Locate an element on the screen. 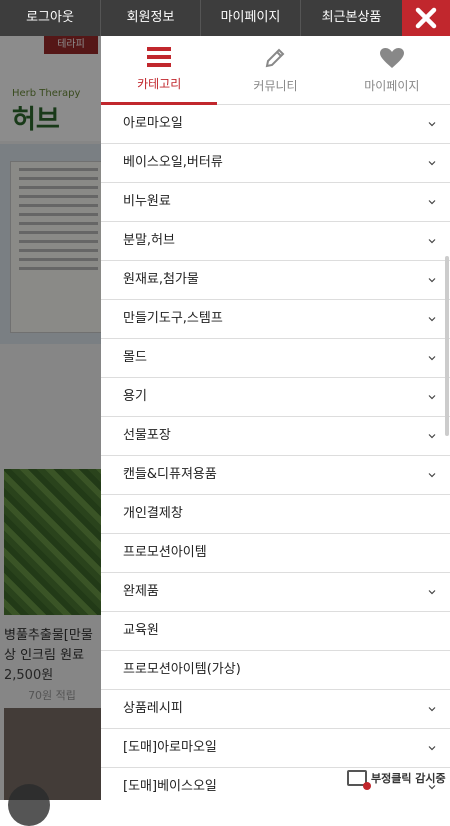  close-menu-button is located at coordinates (426, 18).